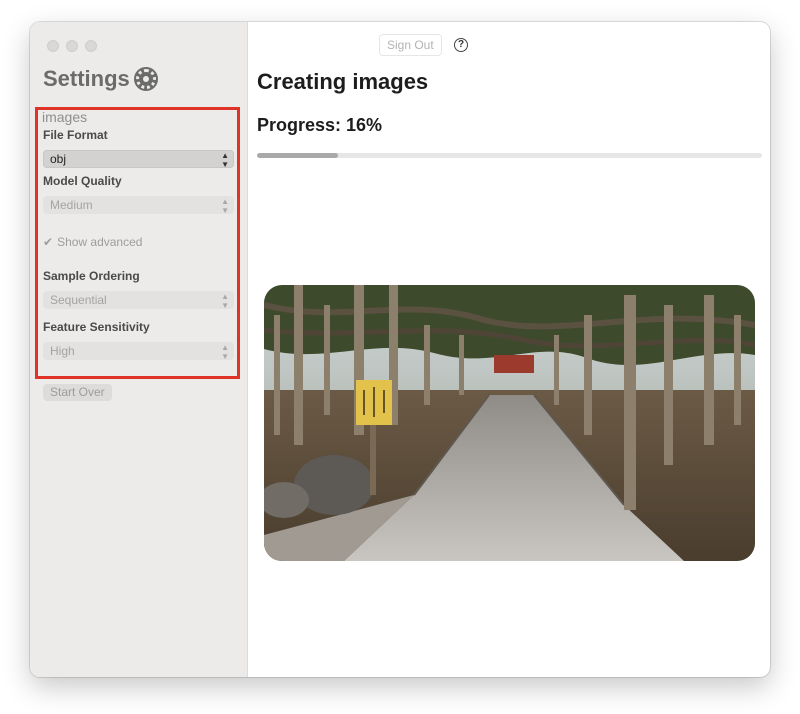  I want to click on page-title: Creating images, so click(343, 81).